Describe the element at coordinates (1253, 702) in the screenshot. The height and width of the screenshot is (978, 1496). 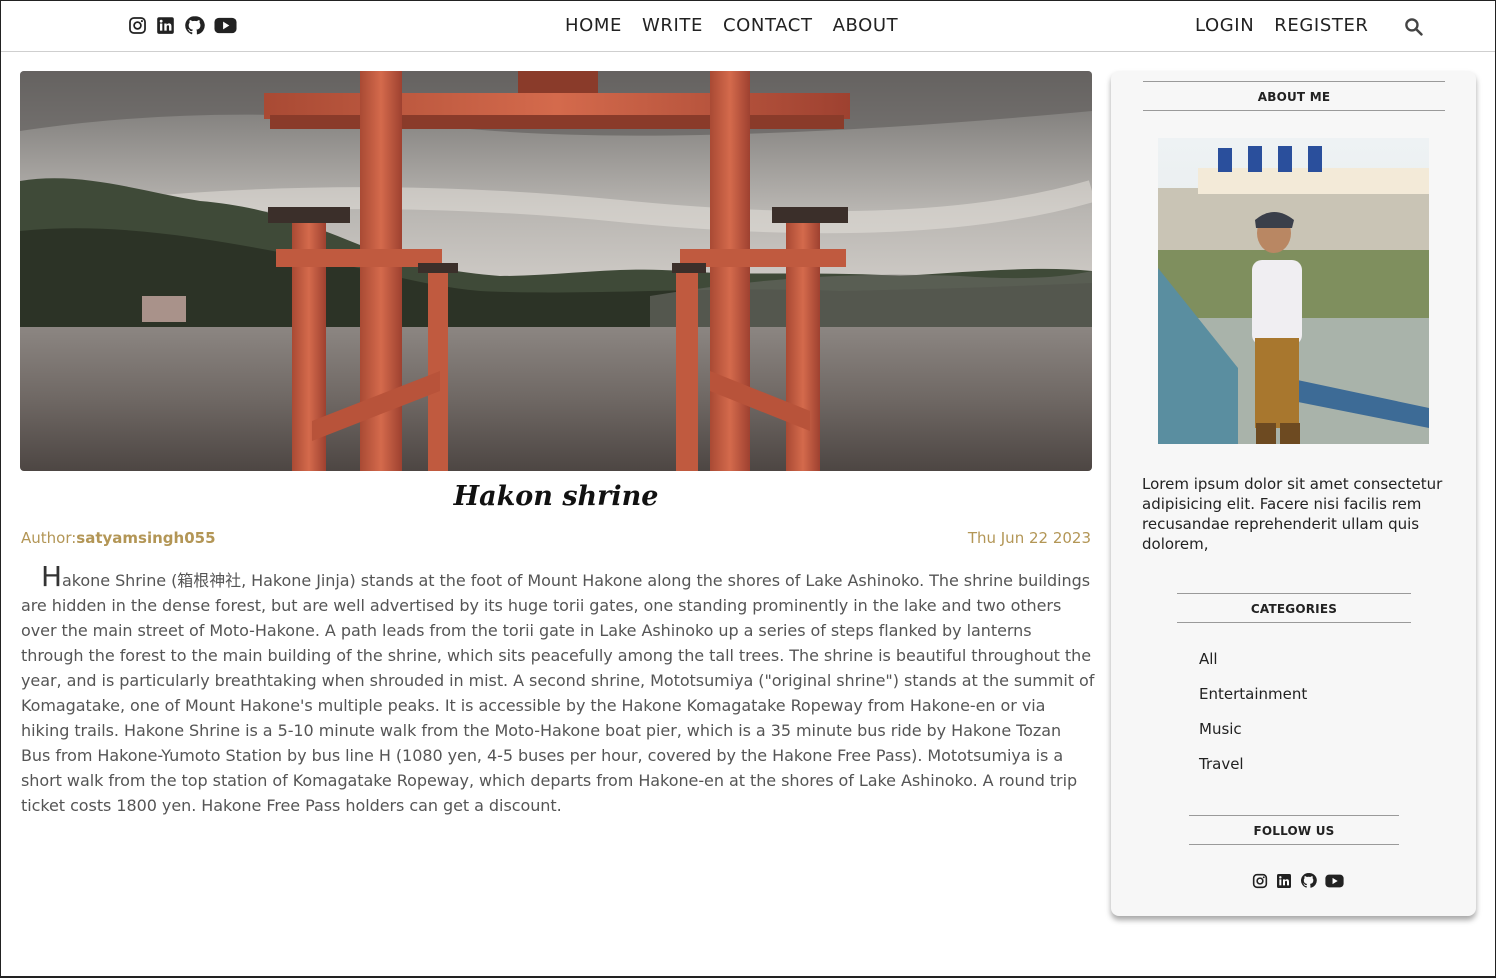
I see `category-item-entertainment: Entertainment` at that location.